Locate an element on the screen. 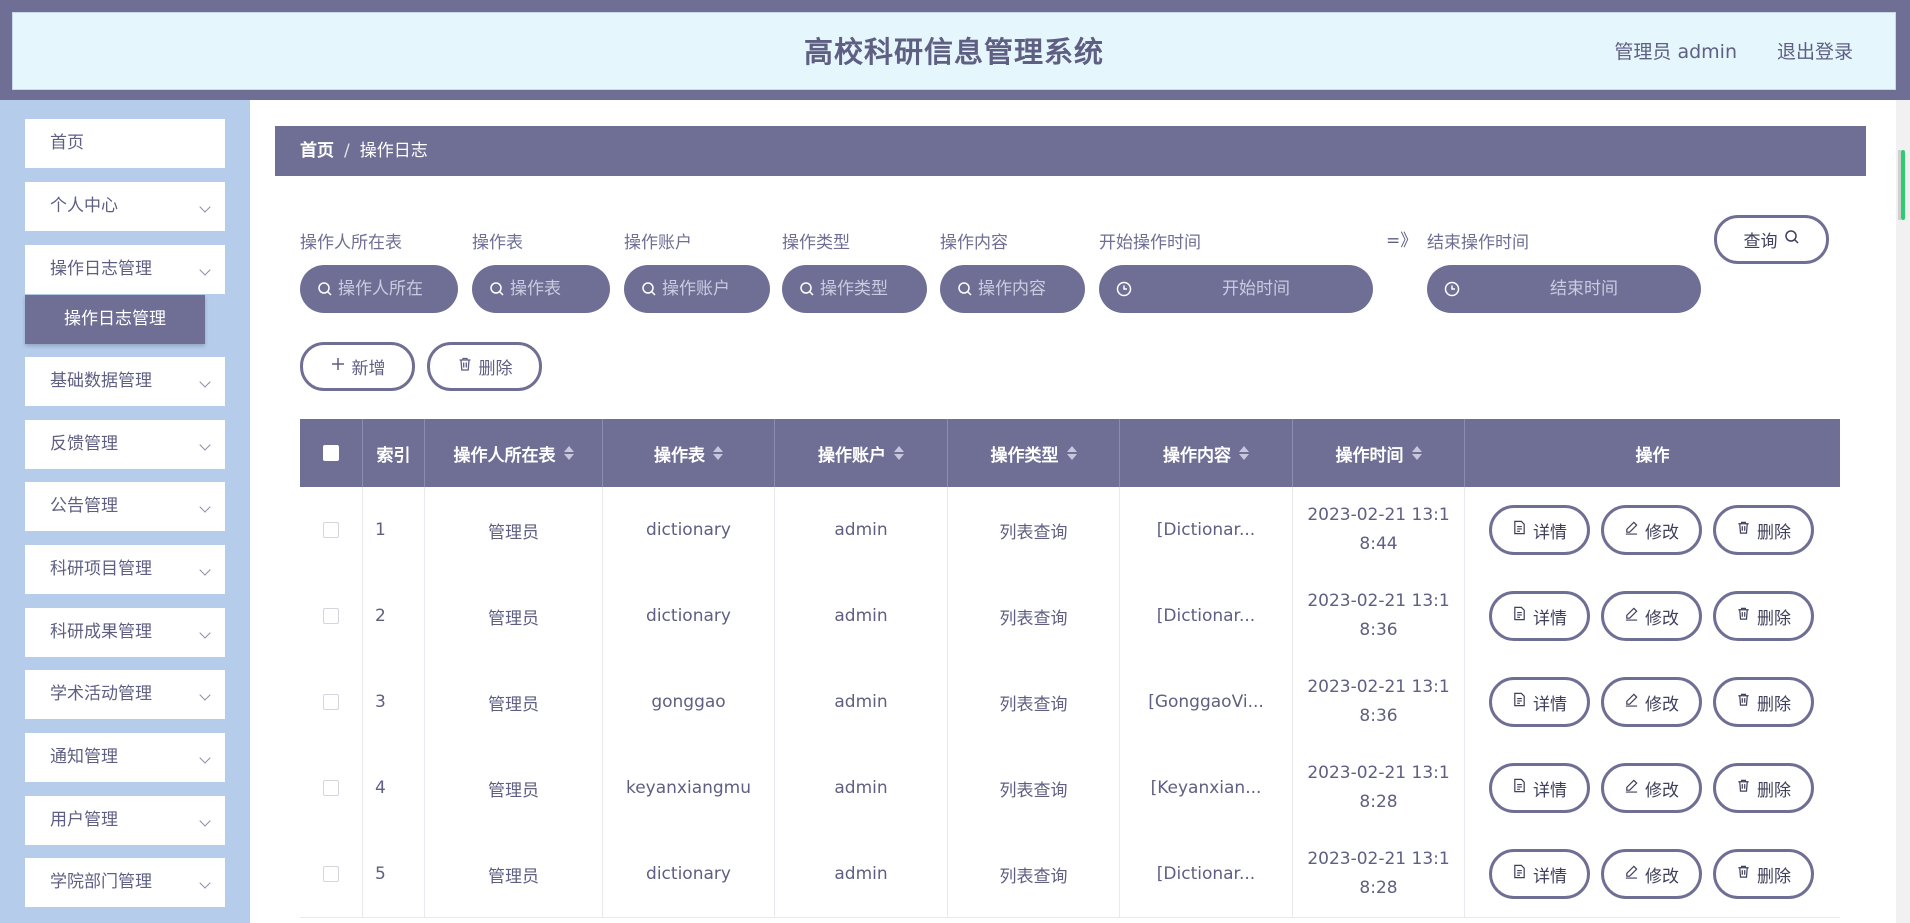  sidebar-item-research-result: 科研成果管理 is located at coordinates (125, 632).